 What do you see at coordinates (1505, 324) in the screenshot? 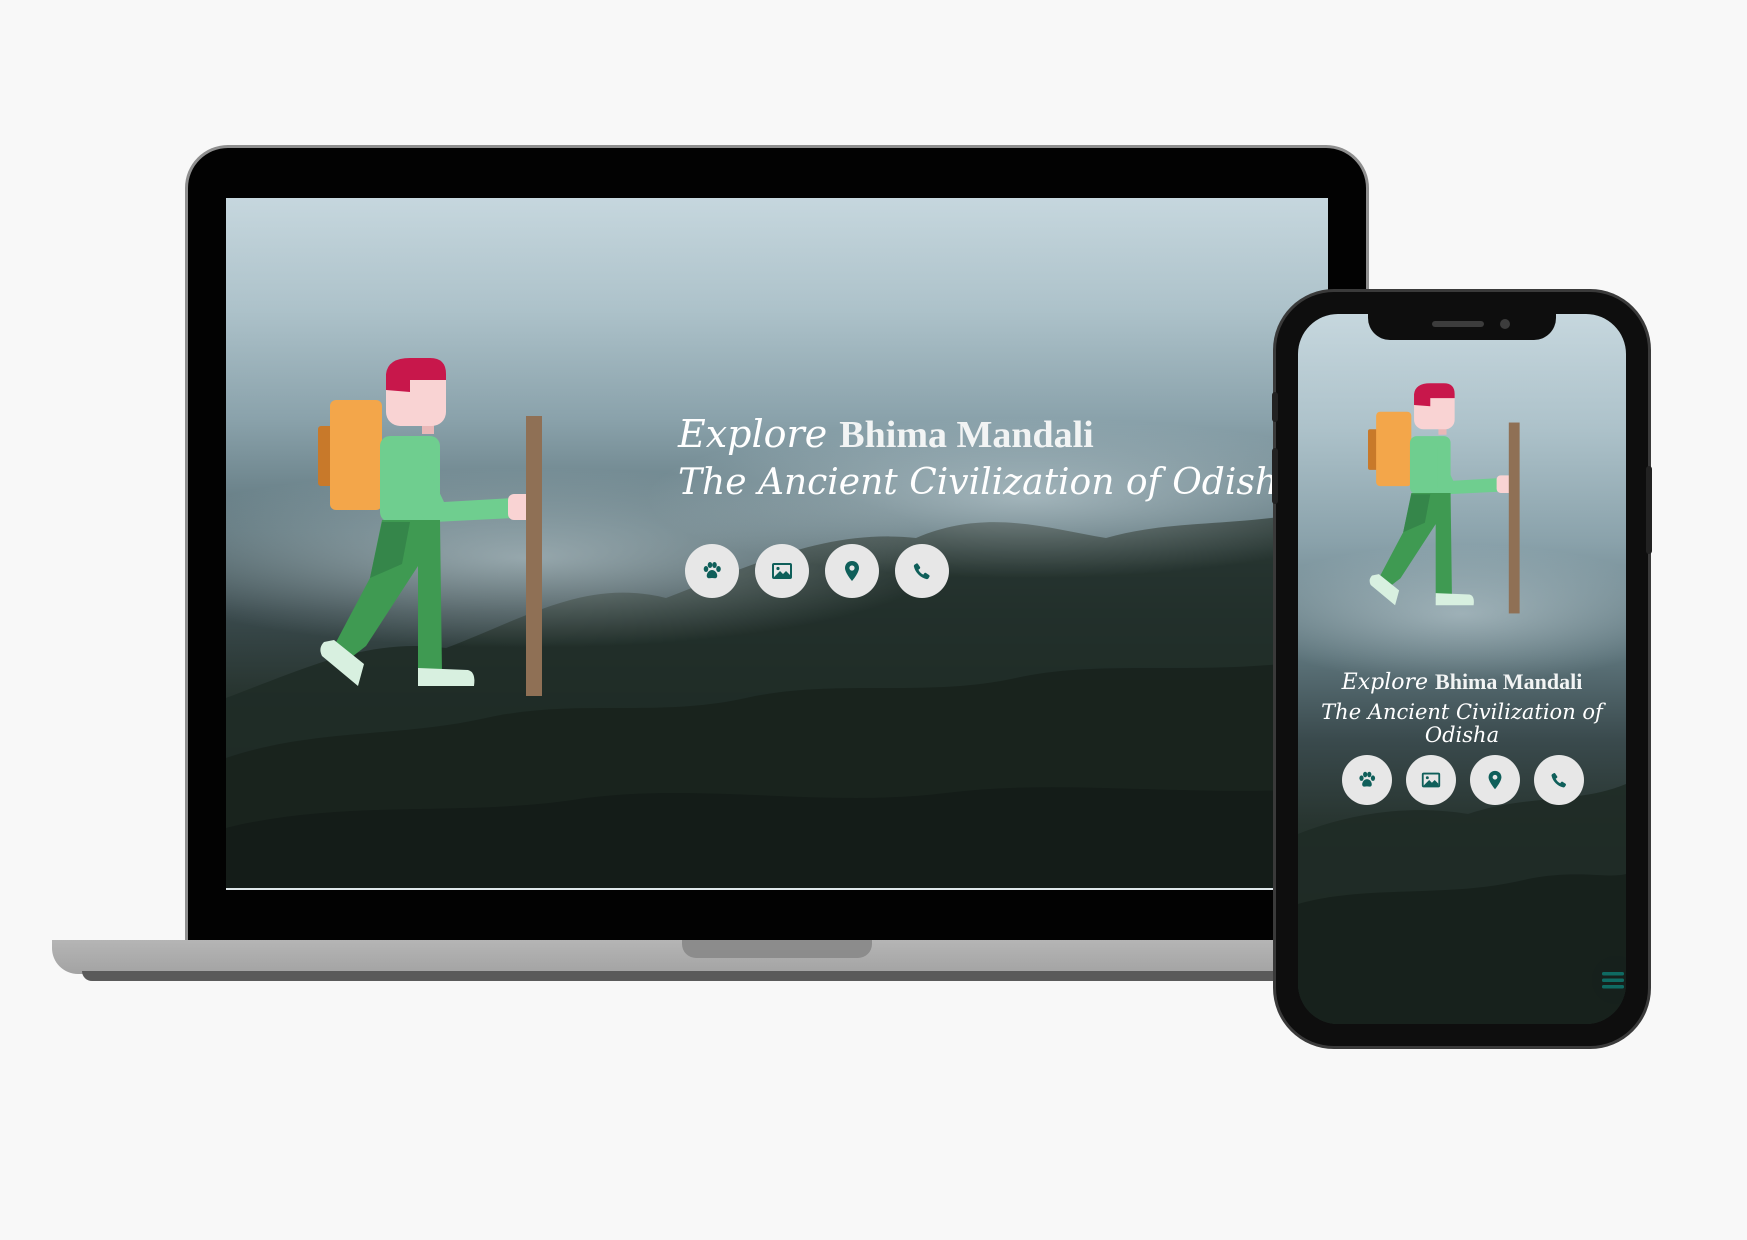
I see `phone-camera` at bounding box center [1505, 324].